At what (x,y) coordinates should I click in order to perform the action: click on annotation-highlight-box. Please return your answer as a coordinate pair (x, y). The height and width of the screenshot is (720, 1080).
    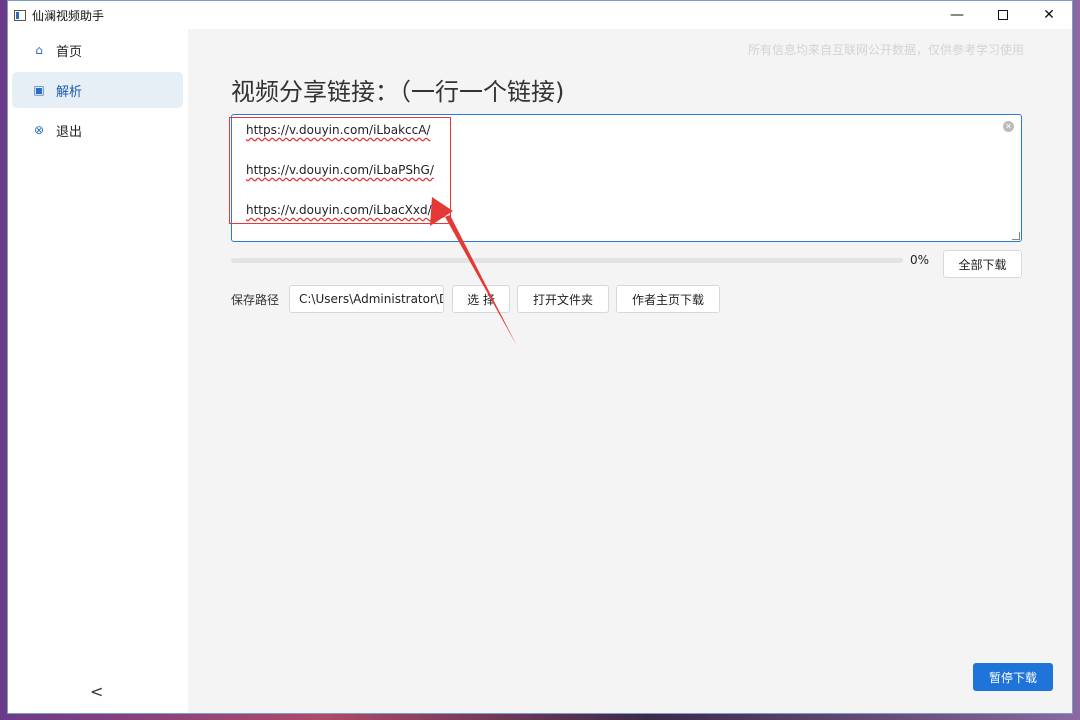
    Looking at the image, I should click on (340, 170).